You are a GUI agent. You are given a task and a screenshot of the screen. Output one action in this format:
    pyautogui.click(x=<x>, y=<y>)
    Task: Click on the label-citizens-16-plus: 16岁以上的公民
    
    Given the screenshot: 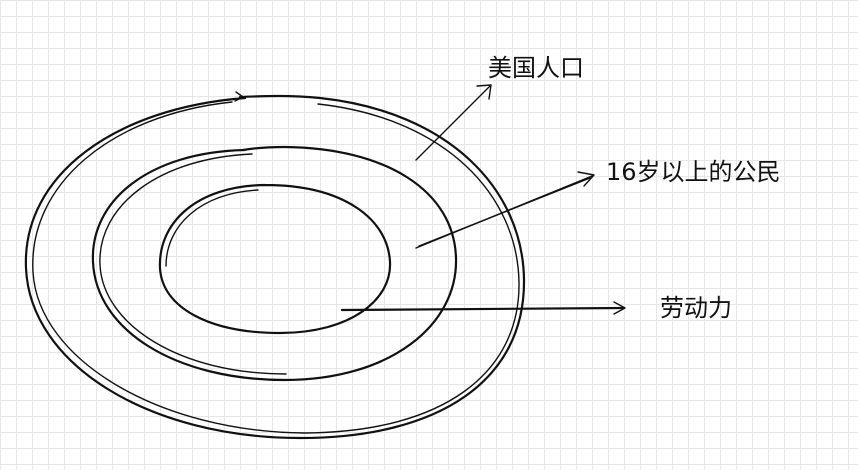 What is the action you would take?
    pyautogui.click(x=693, y=172)
    